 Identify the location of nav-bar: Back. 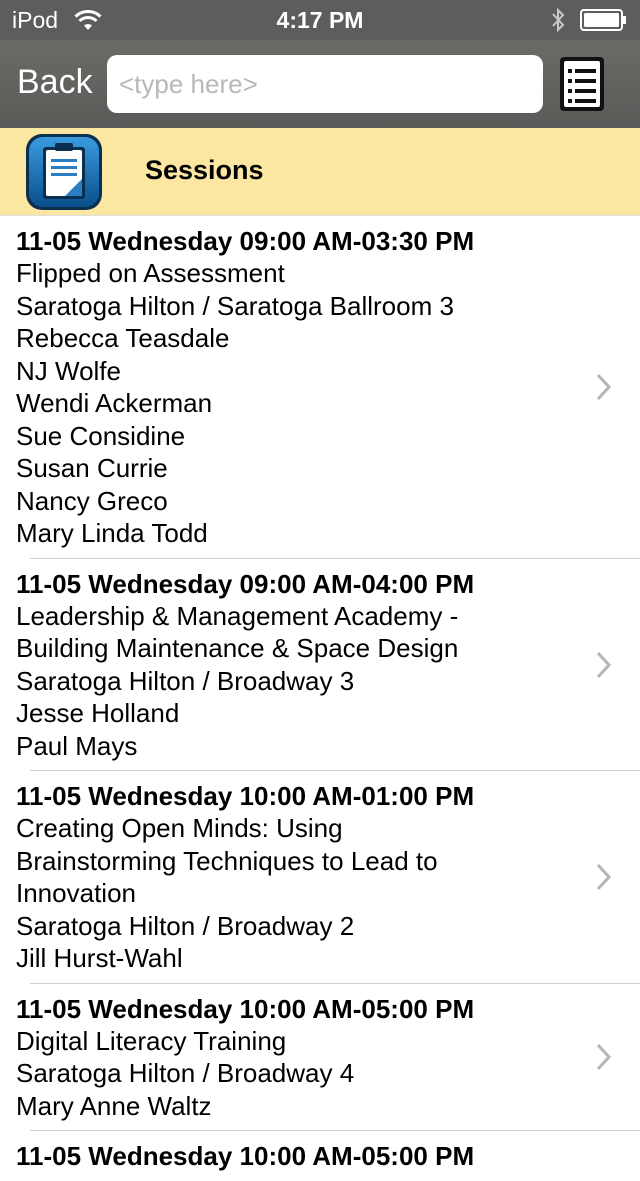
(320, 84).